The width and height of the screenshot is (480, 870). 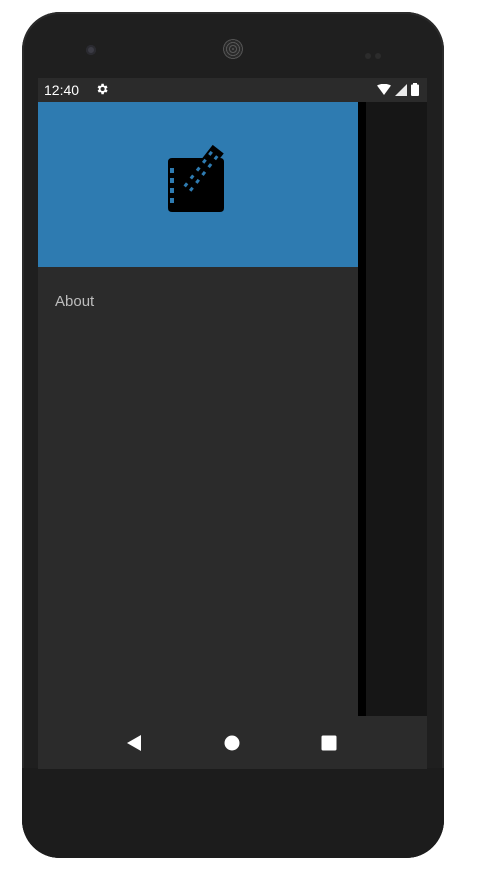 I want to click on drawer-item-label: About, so click(x=75, y=301).